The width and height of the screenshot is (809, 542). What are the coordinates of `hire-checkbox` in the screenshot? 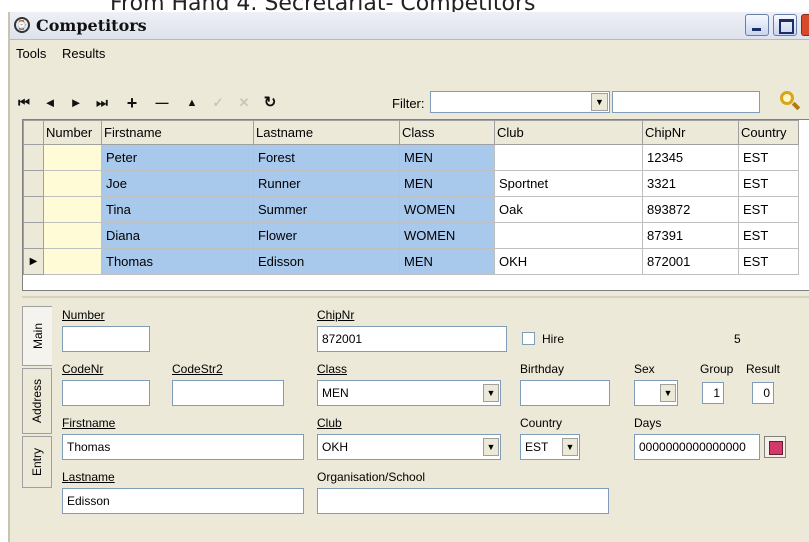 It's located at (528, 338).